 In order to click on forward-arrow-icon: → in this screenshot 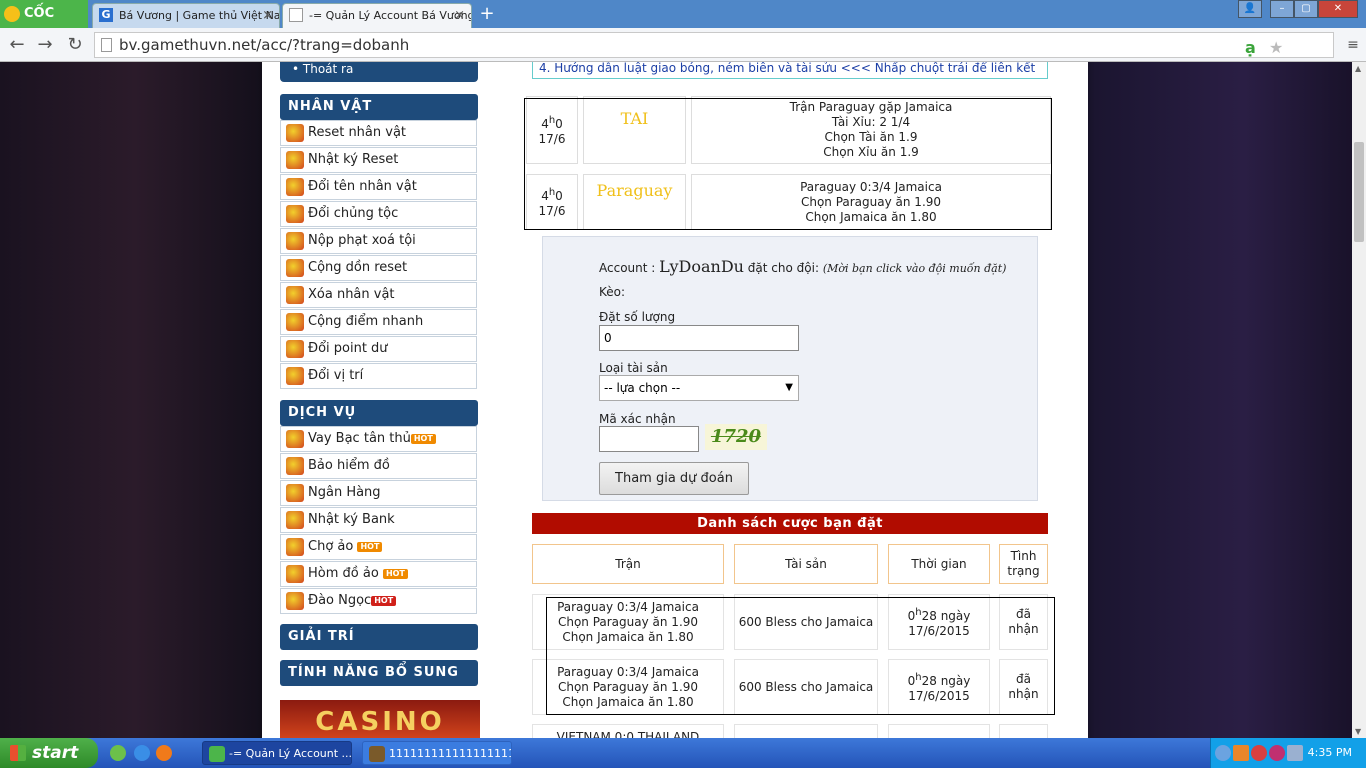, I will do `click(45, 45)`.